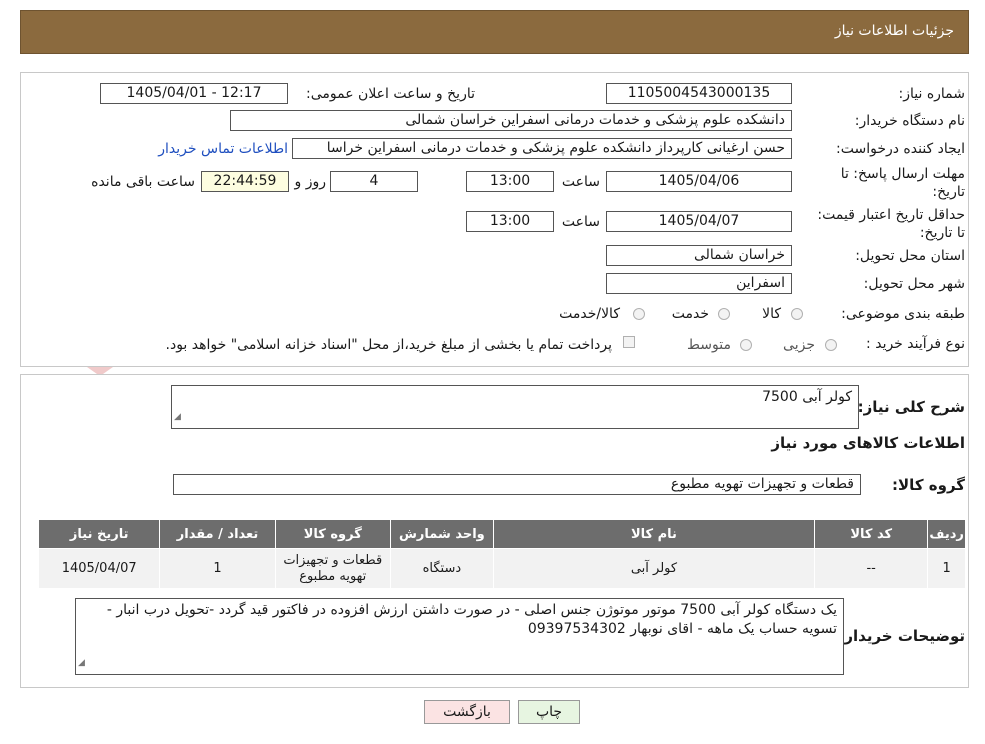 The height and width of the screenshot is (744, 985). I want to click on summary-label: شرح کلی نیاز:, so click(911, 407).